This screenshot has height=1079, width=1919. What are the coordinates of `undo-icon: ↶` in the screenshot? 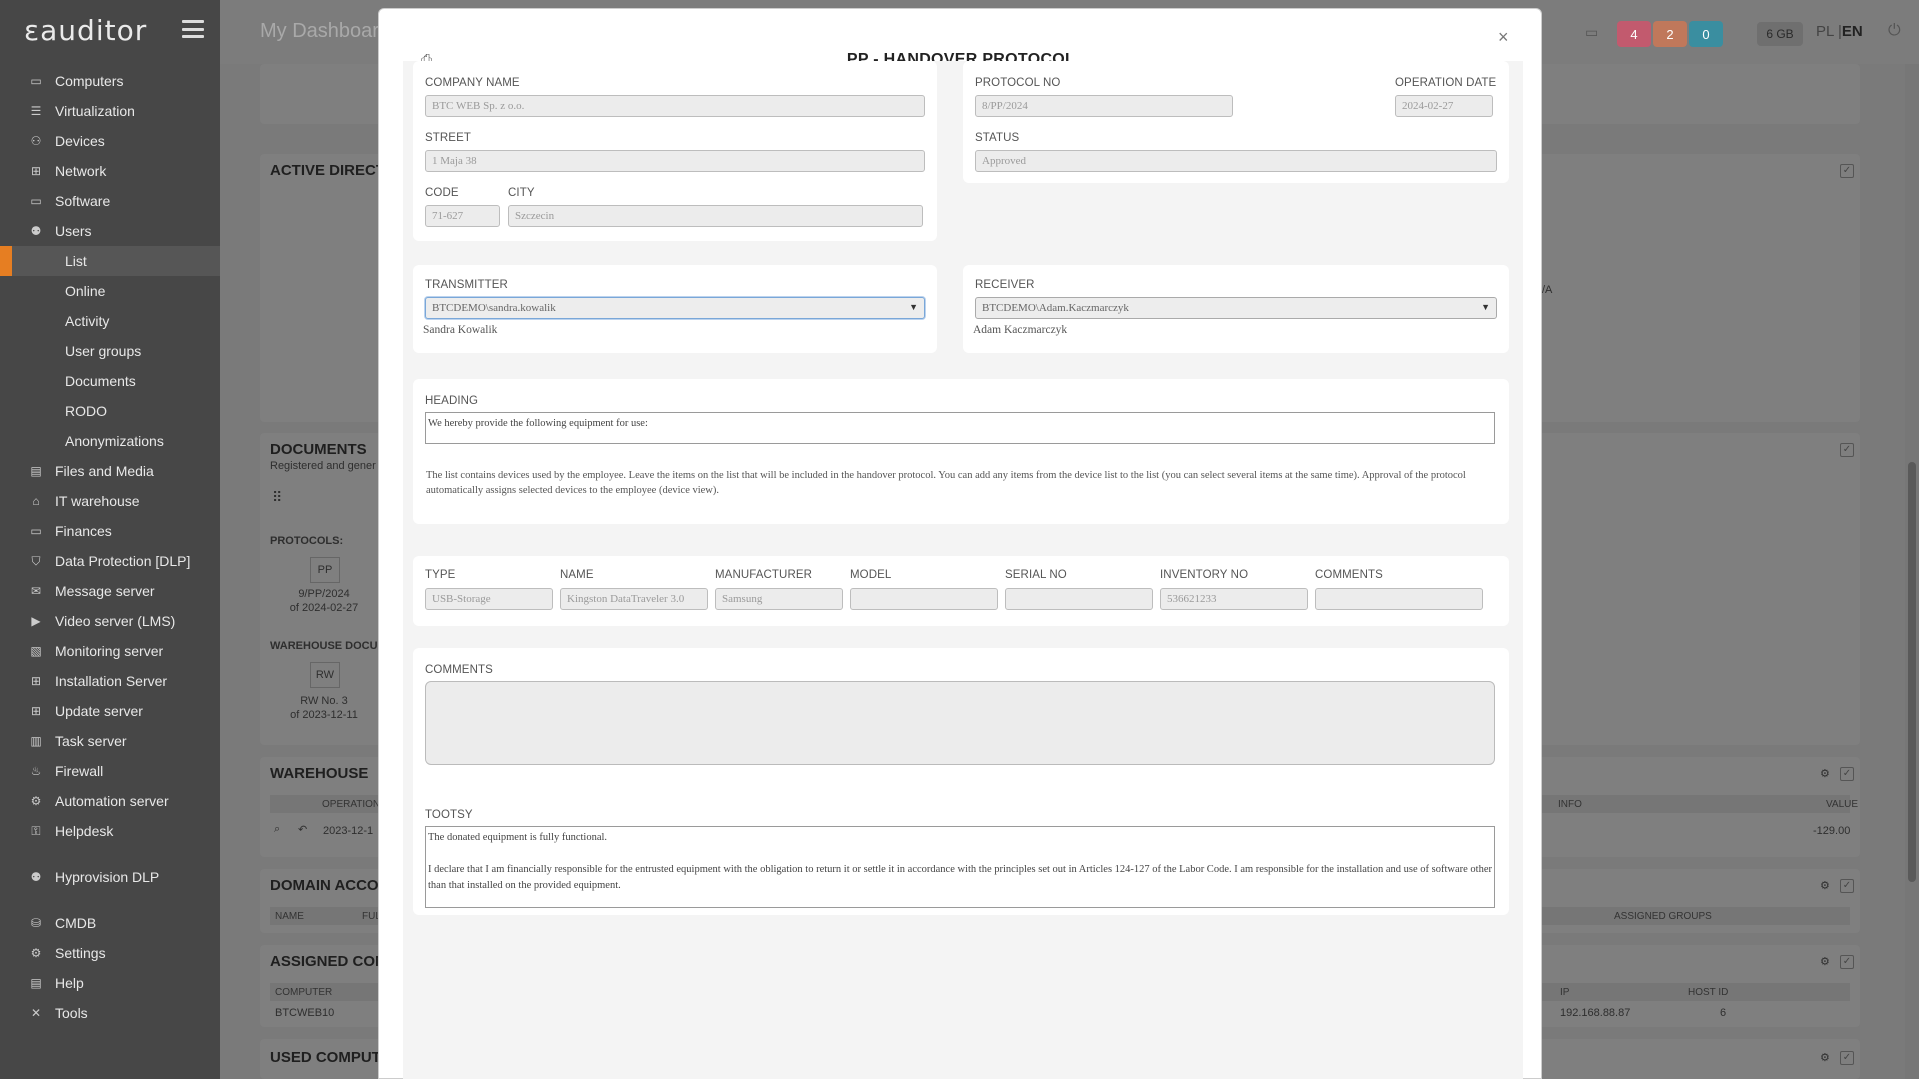 It's located at (302, 829).